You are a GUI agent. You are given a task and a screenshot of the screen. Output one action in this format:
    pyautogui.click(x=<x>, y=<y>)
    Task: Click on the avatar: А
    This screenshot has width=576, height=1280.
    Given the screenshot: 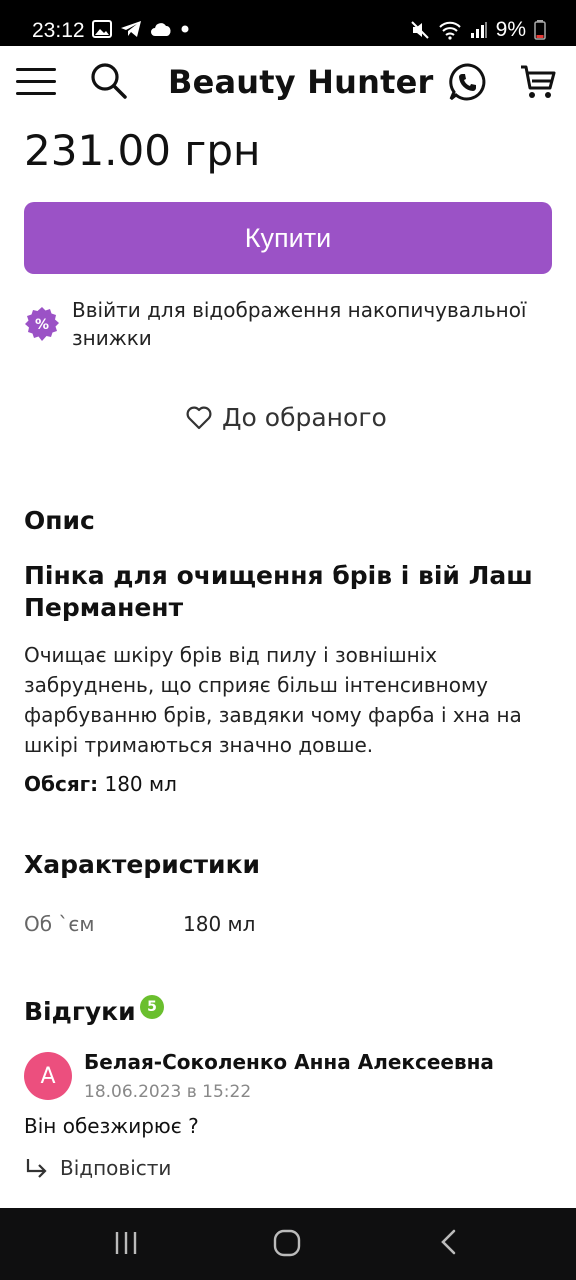 What is the action you would take?
    pyautogui.click(x=48, y=1076)
    